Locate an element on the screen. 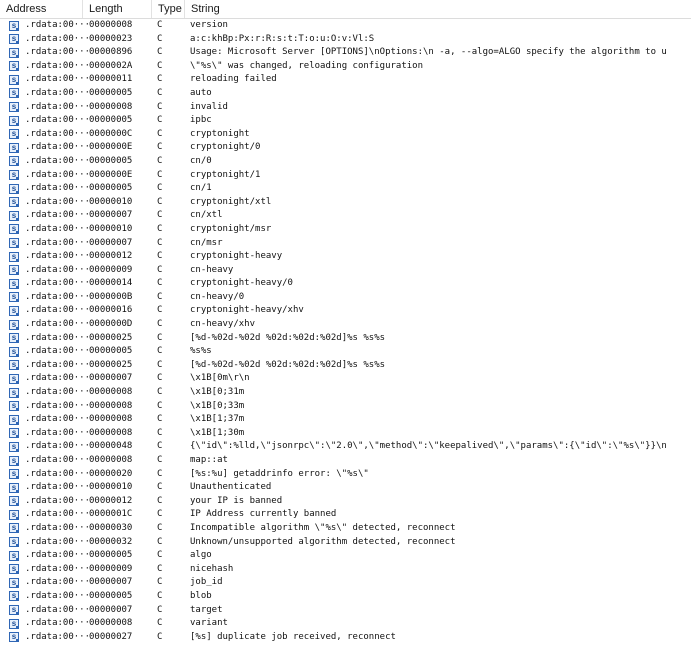  table-row: s .rdata:00··· 00000005 C %s%s is located at coordinates (345, 352).